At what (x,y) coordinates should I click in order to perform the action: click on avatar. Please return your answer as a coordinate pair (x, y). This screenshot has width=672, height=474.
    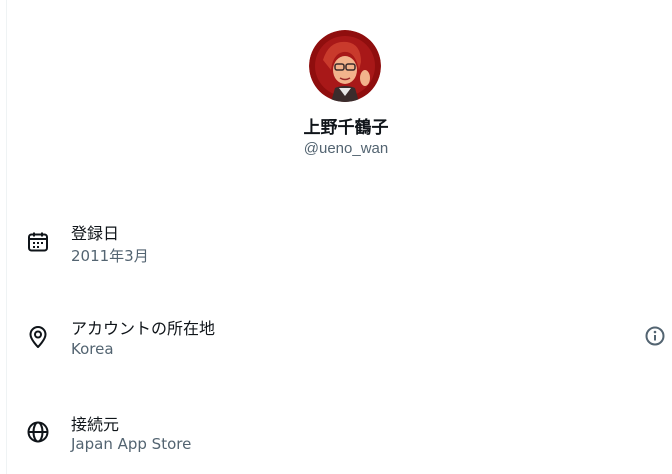
    Looking at the image, I should click on (345, 66).